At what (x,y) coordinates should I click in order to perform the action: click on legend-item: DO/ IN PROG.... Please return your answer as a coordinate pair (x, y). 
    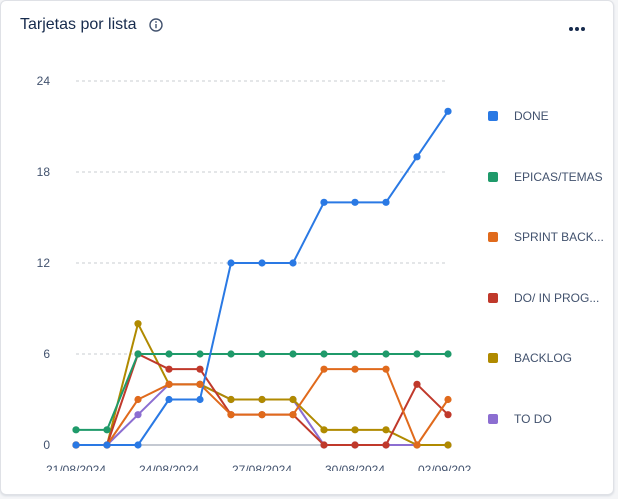
    Looking at the image, I should click on (543, 298).